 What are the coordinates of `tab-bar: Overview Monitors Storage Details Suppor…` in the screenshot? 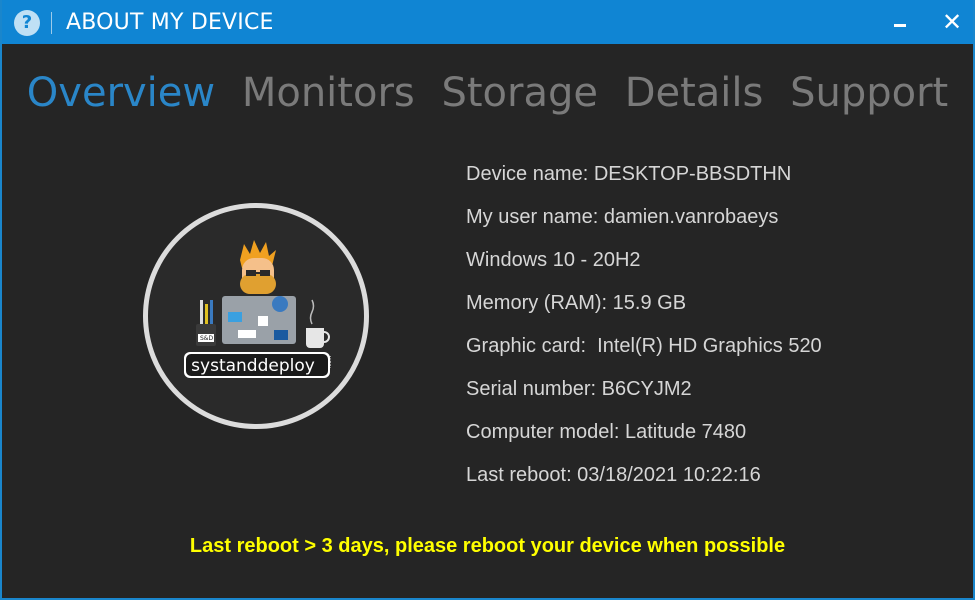 It's located at (487, 93).